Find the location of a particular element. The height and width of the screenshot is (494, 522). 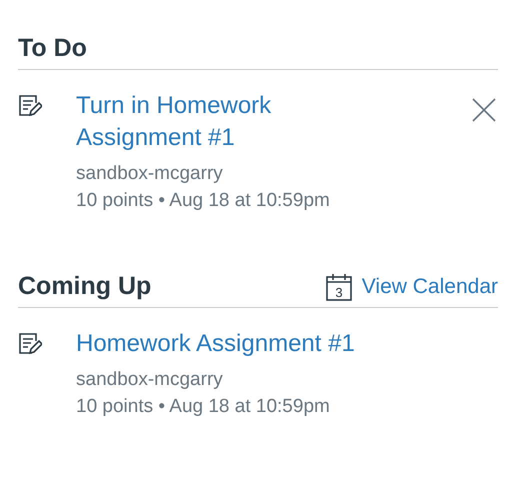

calendar-icon: 3 is located at coordinates (339, 286).